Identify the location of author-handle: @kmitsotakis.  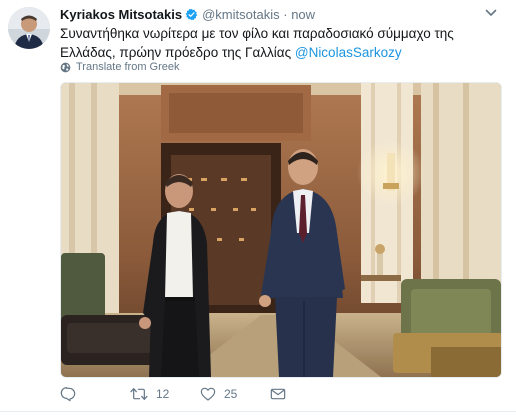
(241, 14).